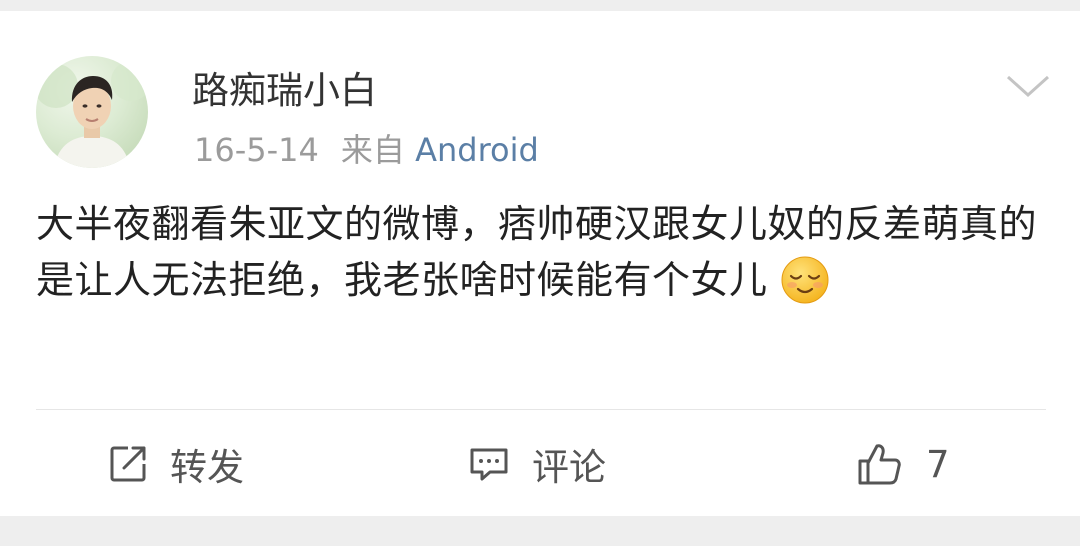 This screenshot has width=1080, height=546. What do you see at coordinates (879, 464) in the screenshot?
I see `thumbs-up-icon` at bounding box center [879, 464].